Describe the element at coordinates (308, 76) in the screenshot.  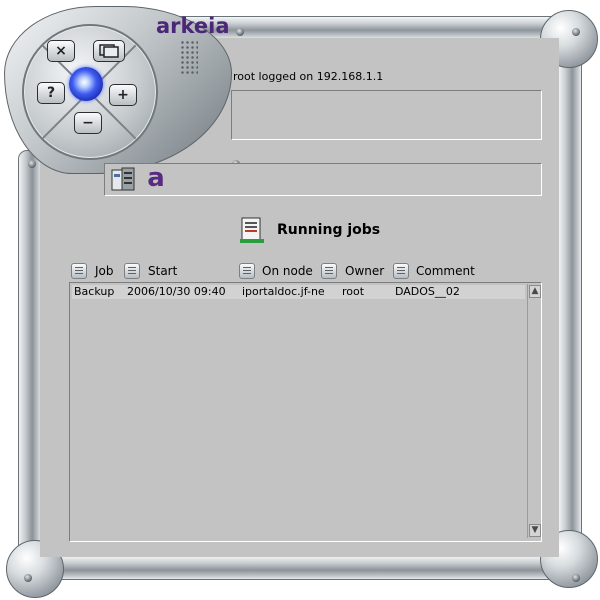
I see `login-status: root logged on 192.168.1.1` at that location.